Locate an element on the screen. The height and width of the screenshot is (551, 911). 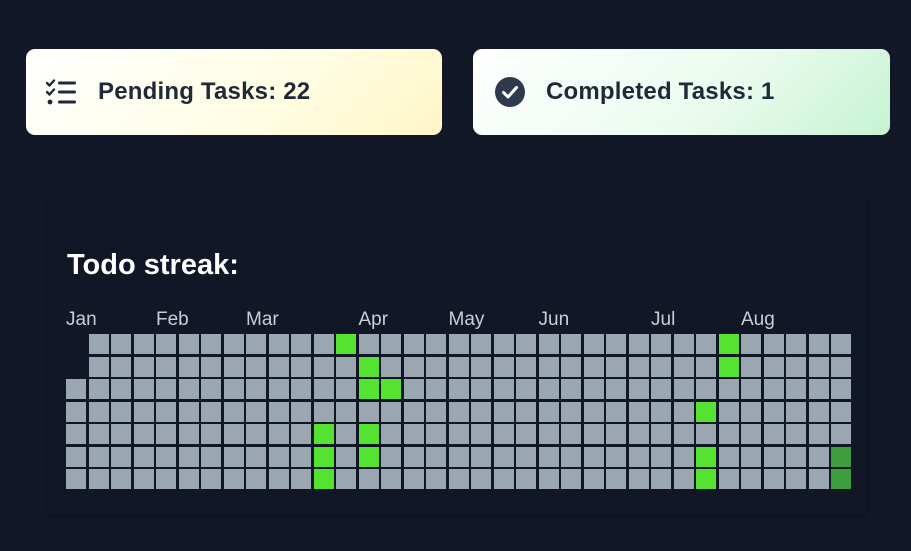
completed-tasks-card: Completed Tasks: 1 is located at coordinates (681, 92).